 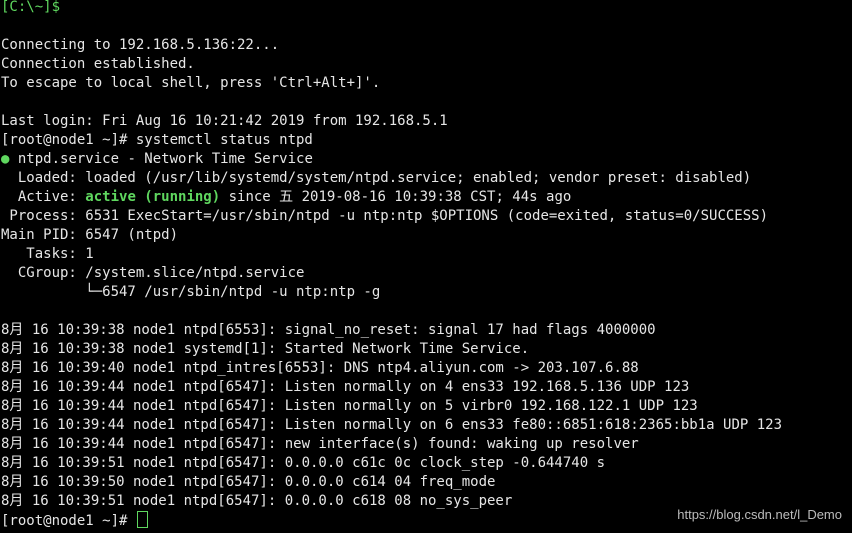 I want to click on connect-message: Connection established., so click(x=98, y=64).